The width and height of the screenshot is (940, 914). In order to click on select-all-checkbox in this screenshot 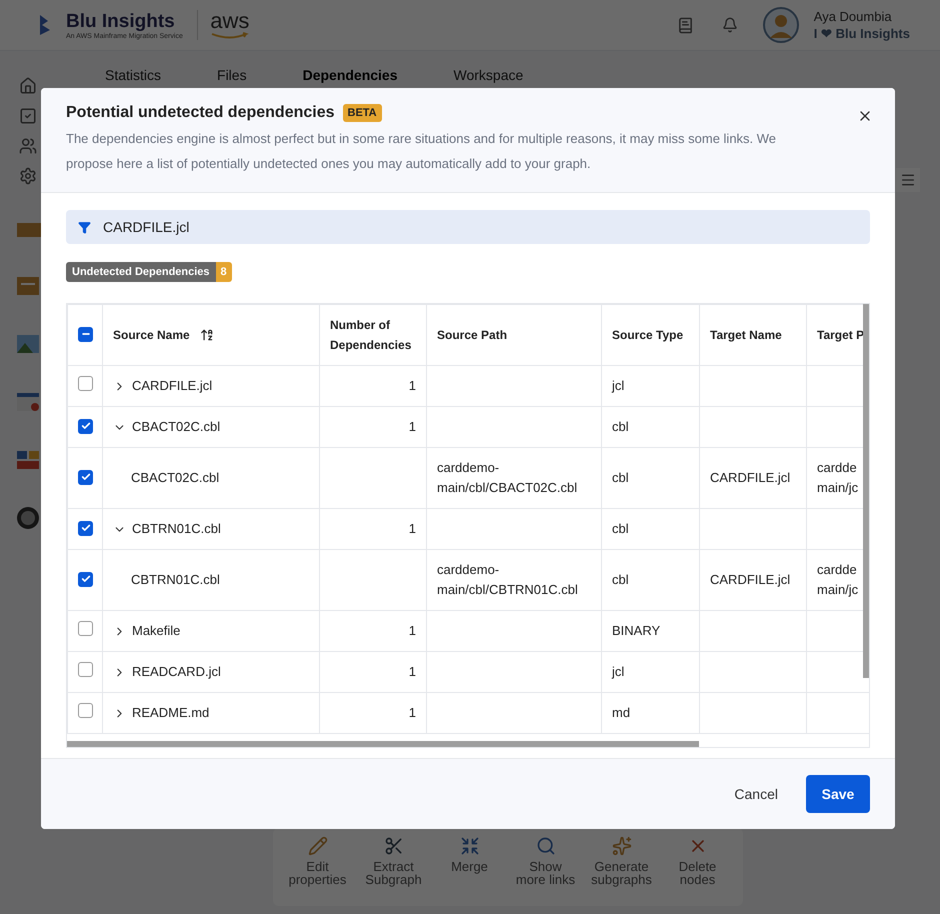, I will do `click(85, 334)`.